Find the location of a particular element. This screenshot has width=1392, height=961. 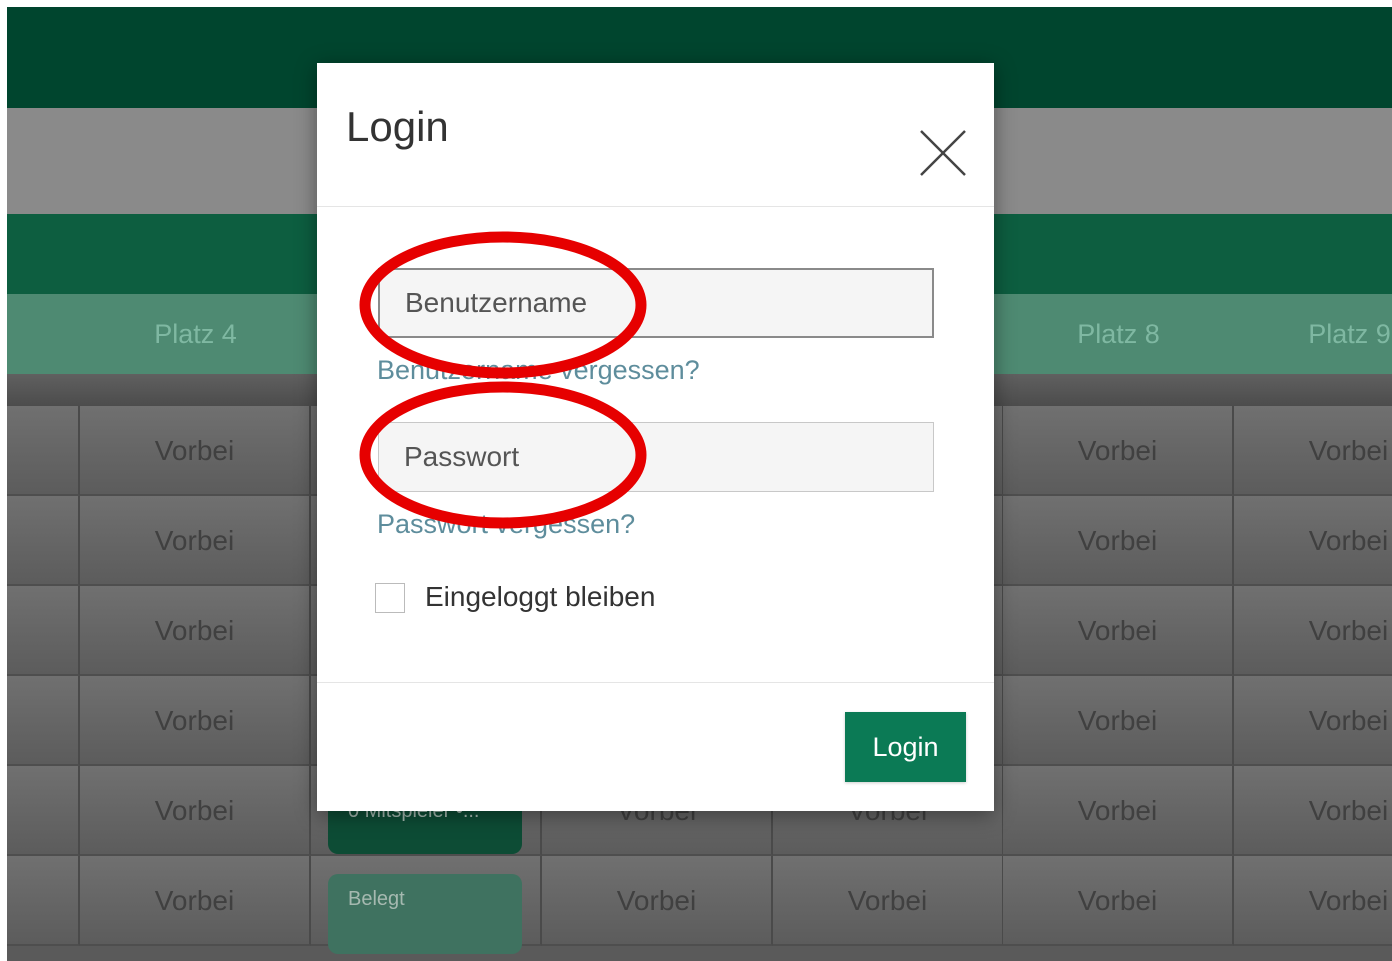

close-icon is located at coordinates (943, 153).